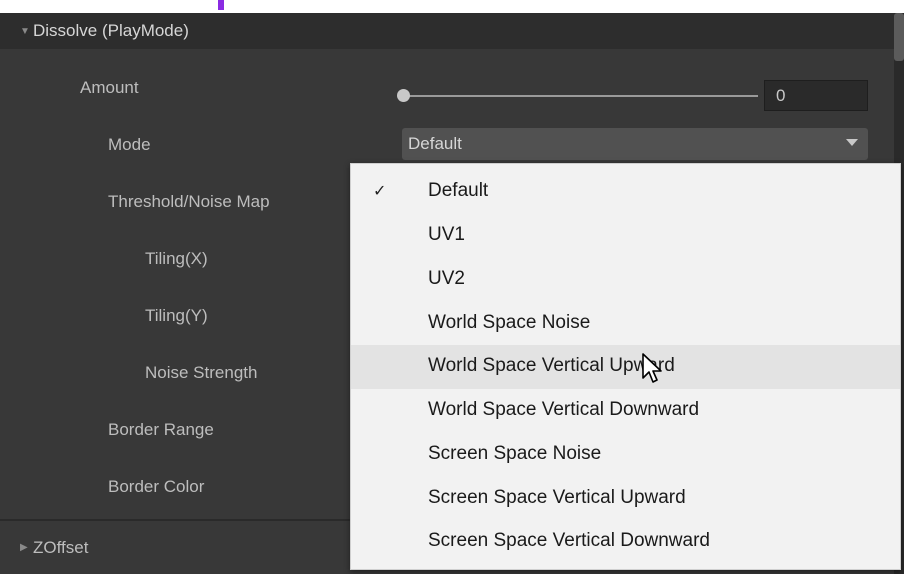 Image resolution: width=904 pixels, height=574 pixels. Describe the element at coordinates (447, 31) in the screenshot. I see `dissolve-section-header: ▼ Dissolve (PlayMode)` at that location.